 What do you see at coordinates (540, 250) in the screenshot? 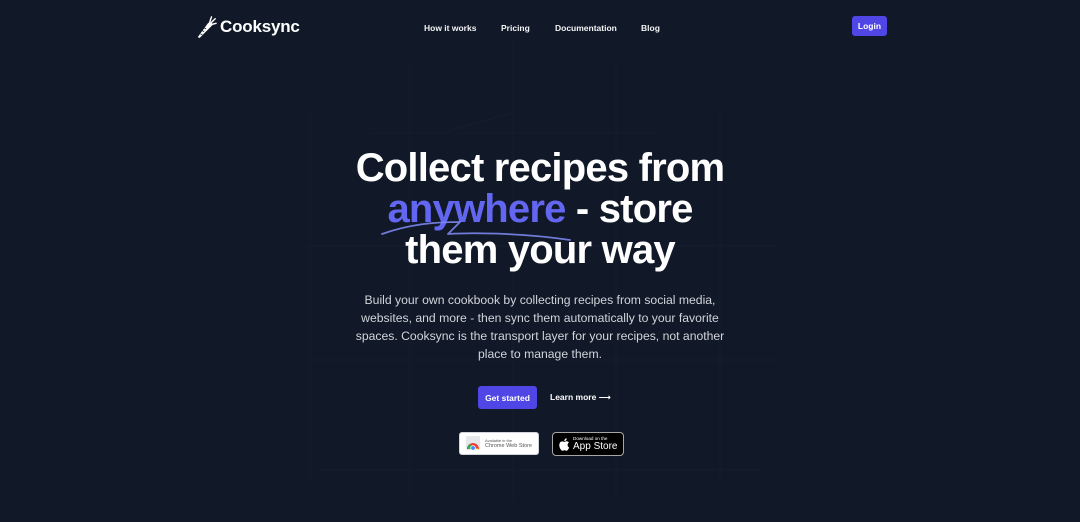
I see `hero-title-line3: them your way` at bounding box center [540, 250].